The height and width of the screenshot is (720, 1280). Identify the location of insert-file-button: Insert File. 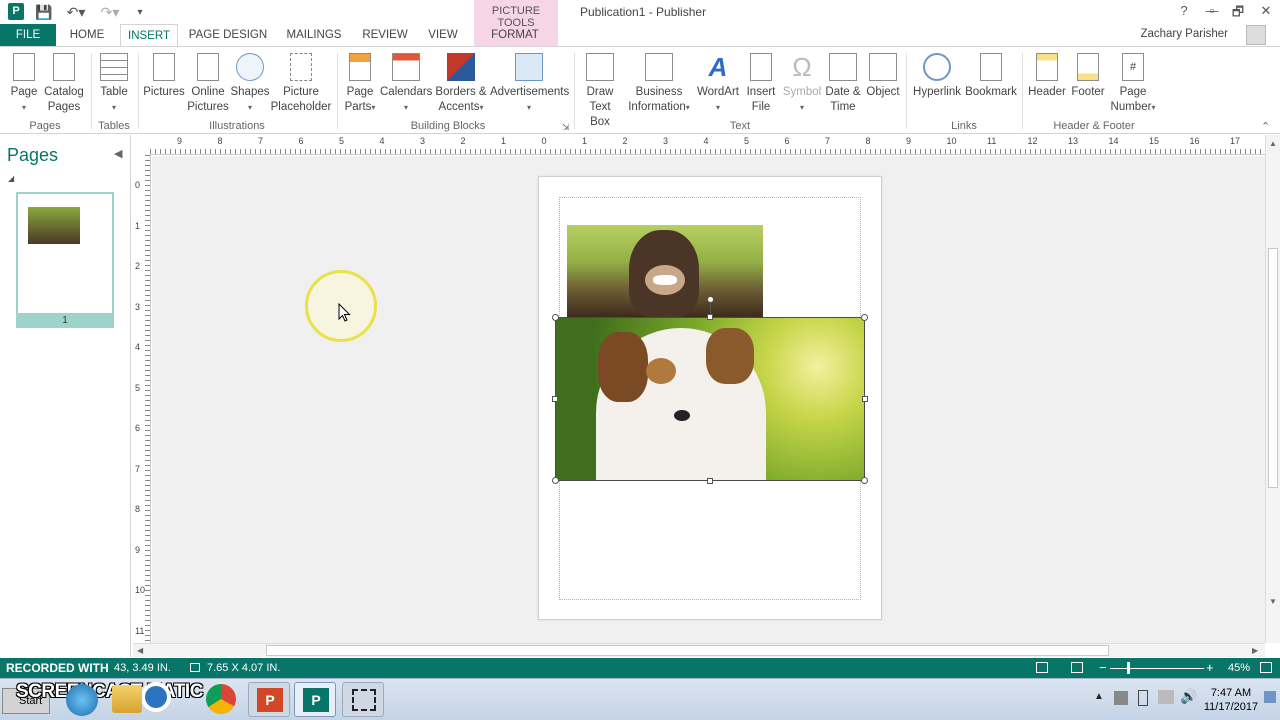
(761, 84).